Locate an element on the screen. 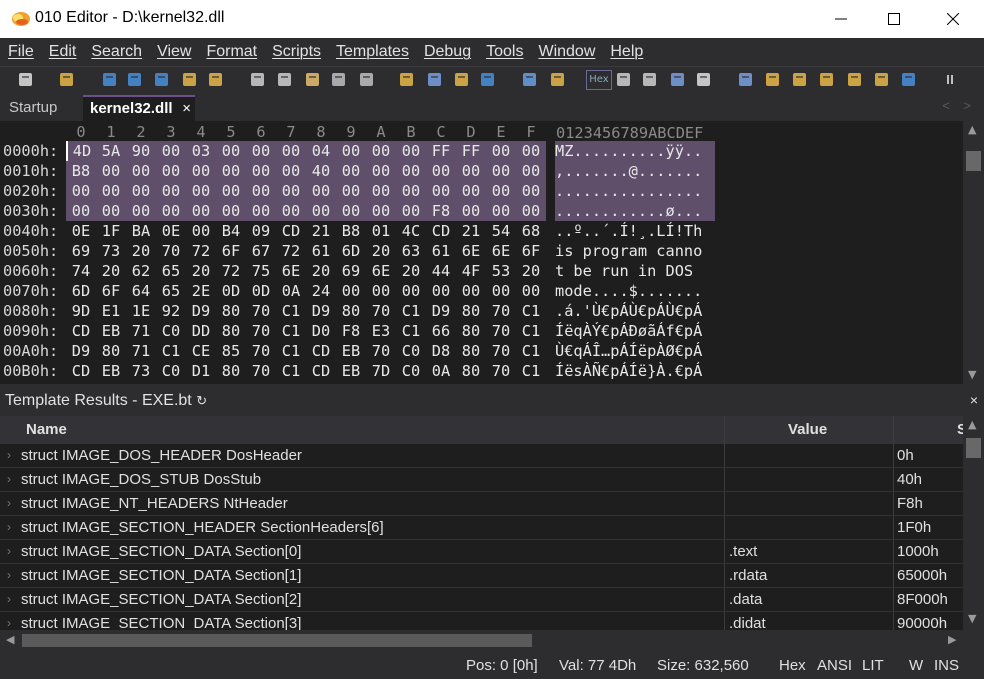 This screenshot has height=679, width=984. menu-search: Search is located at coordinates (116, 52).